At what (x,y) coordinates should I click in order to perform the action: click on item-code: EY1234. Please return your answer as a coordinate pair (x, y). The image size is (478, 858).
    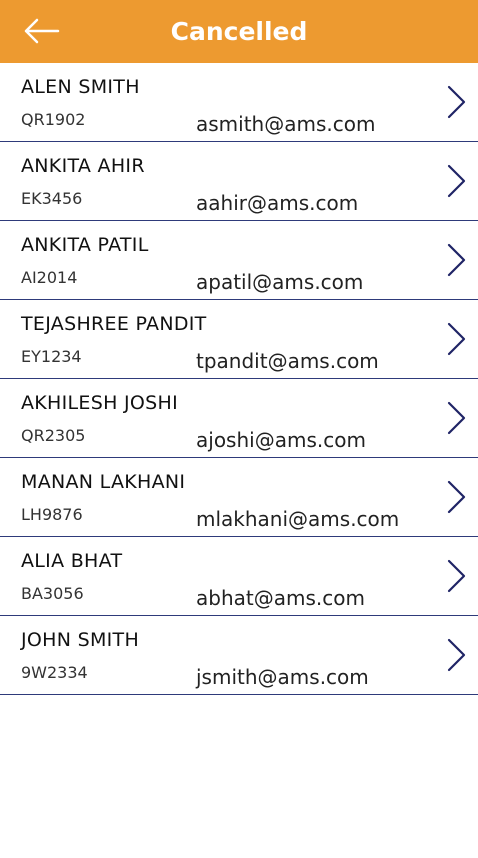
    Looking at the image, I should click on (51, 356).